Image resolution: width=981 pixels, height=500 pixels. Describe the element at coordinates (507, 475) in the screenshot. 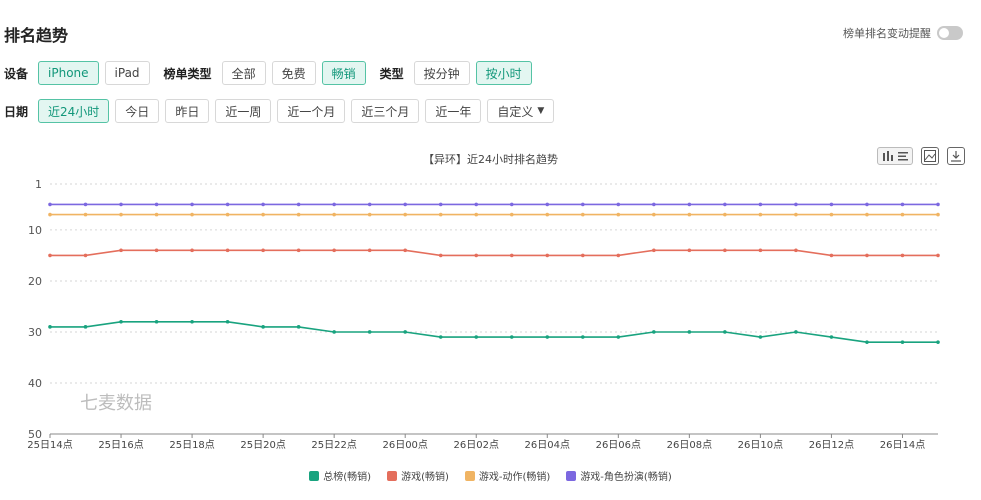

I see `legend-item: 游戏-动作(畅销)` at that location.